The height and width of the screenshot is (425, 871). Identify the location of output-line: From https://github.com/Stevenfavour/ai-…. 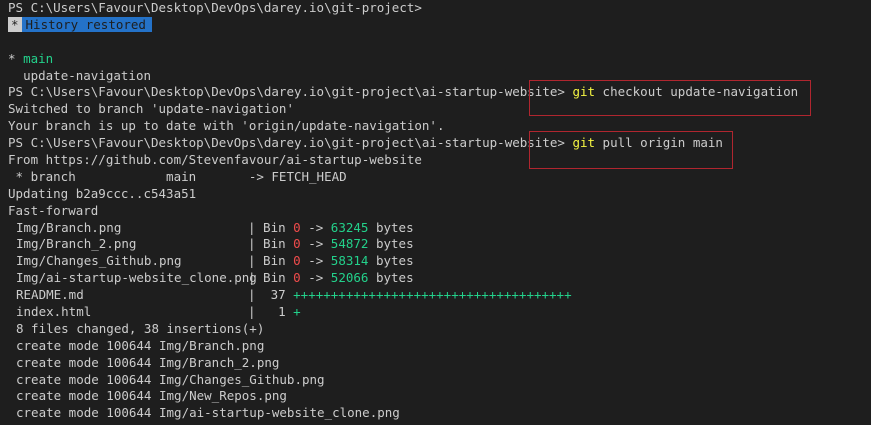
(215, 160).